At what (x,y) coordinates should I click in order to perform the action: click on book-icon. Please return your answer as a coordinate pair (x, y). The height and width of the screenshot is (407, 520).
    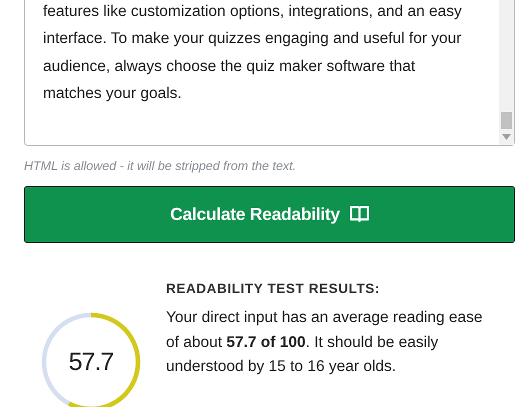
    Looking at the image, I should click on (359, 214).